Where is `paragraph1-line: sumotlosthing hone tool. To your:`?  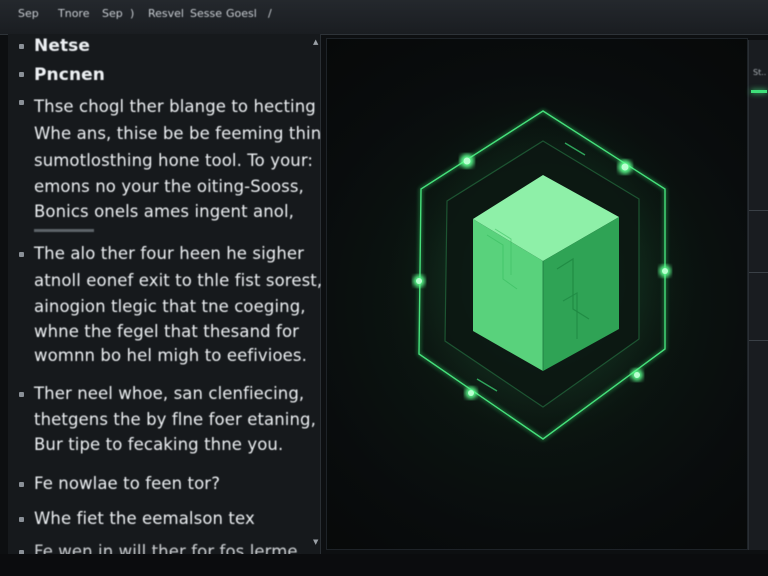 paragraph1-line: sumotlosthing hone tool. To your: is located at coordinates (174, 160).